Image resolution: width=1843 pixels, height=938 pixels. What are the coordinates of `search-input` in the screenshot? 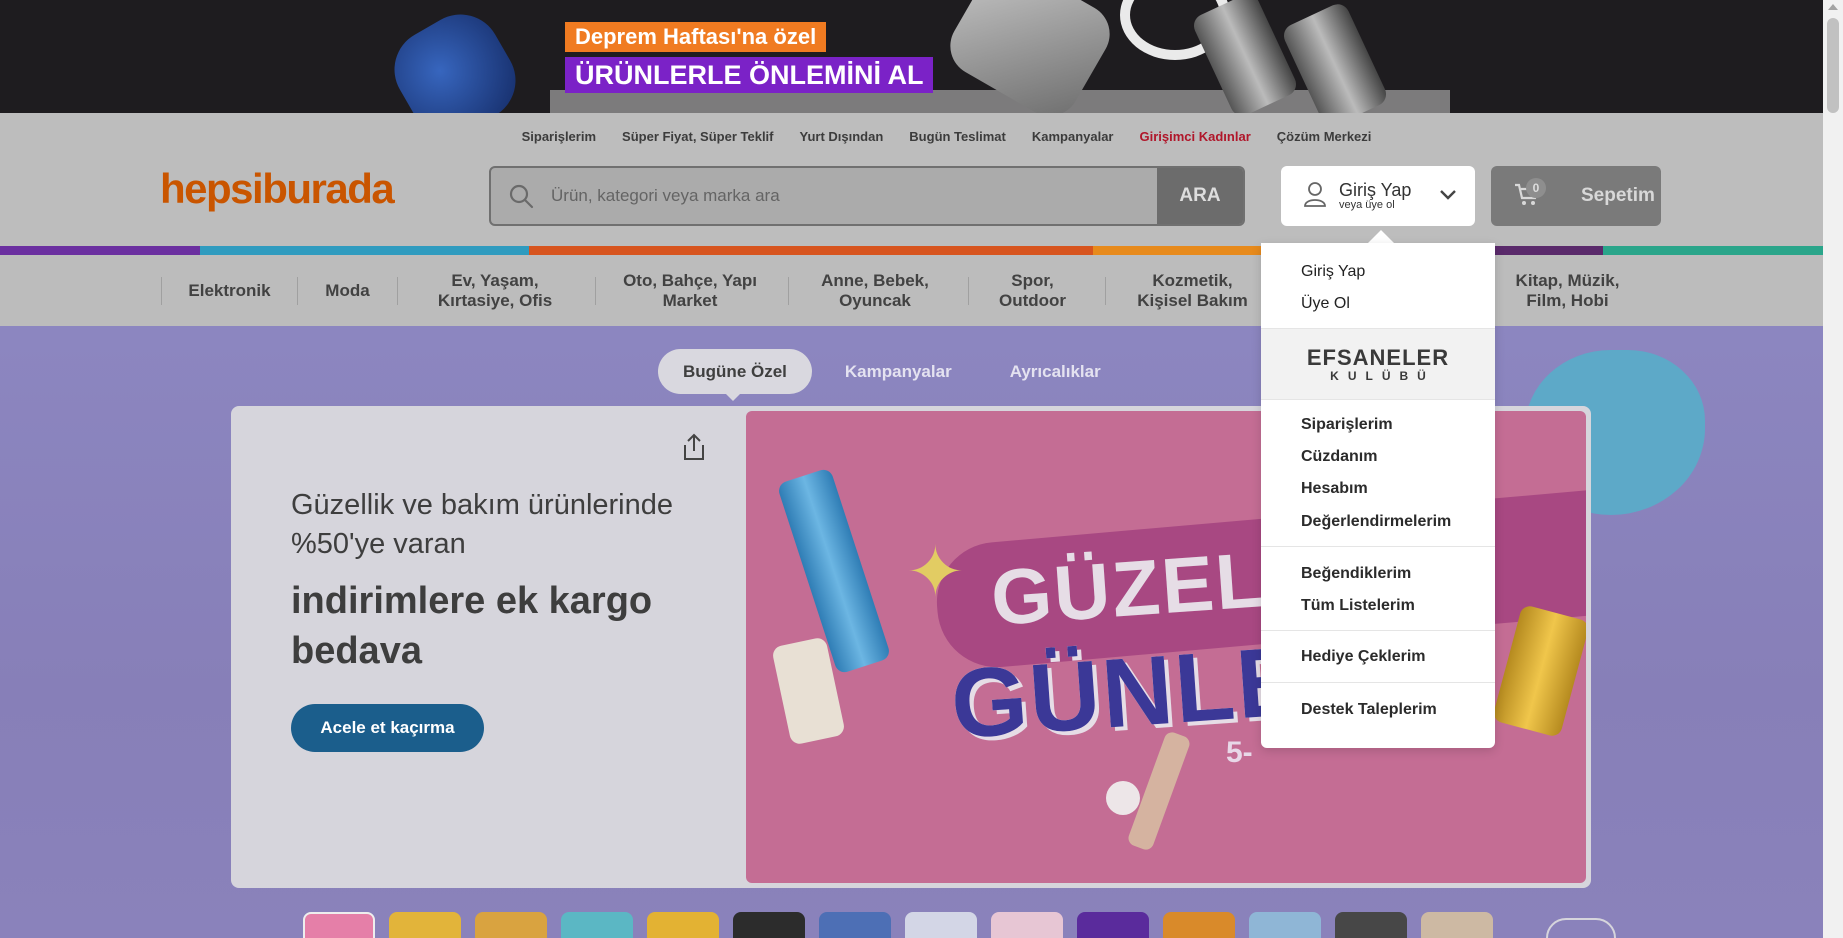 It's located at (854, 196).